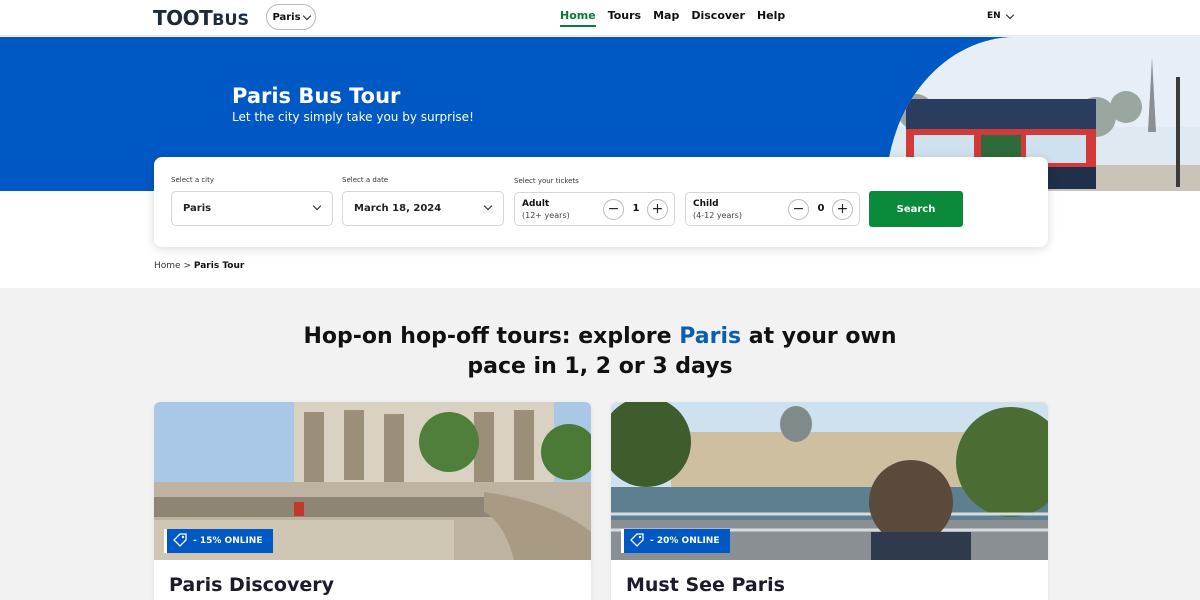  Describe the element at coordinates (228, 541) in the screenshot. I see `discount-badge-text: - 15% ONLINE` at that location.